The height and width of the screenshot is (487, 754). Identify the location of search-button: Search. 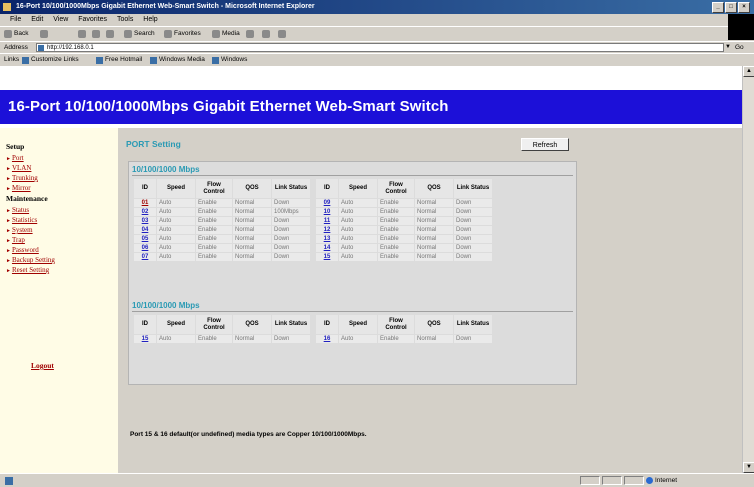
(139, 34).